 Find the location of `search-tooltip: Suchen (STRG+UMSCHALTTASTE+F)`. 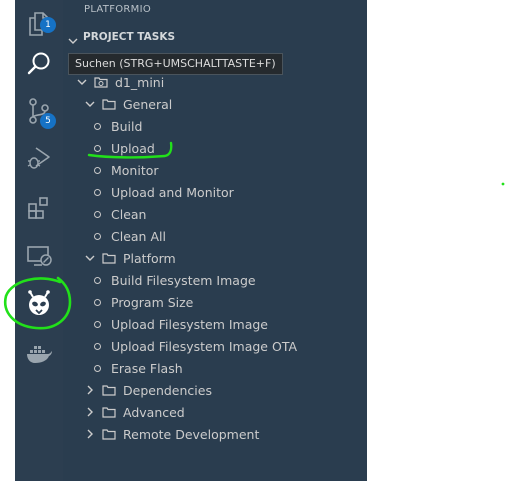

search-tooltip: Suchen (STRG+UMSCHALTTASTE+F) is located at coordinates (175, 64).